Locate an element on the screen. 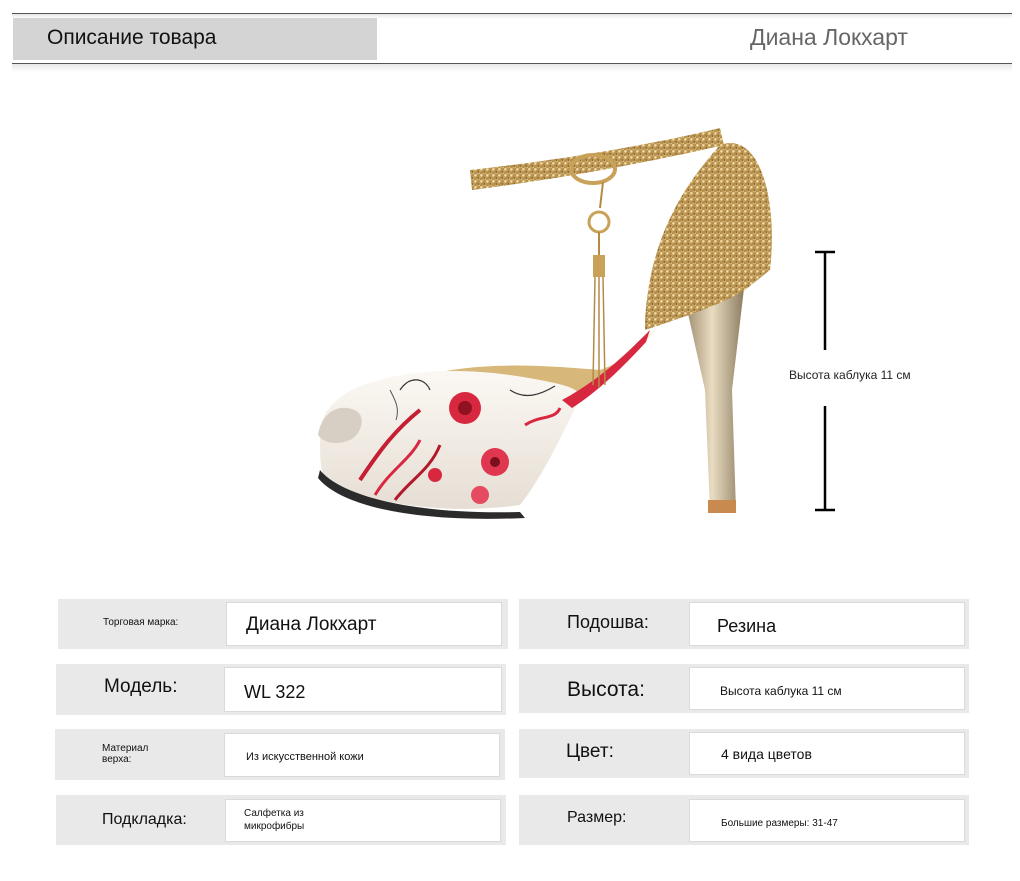  spec-row-upper: Материал верха: Из искусственной кожи is located at coordinates (280, 754).